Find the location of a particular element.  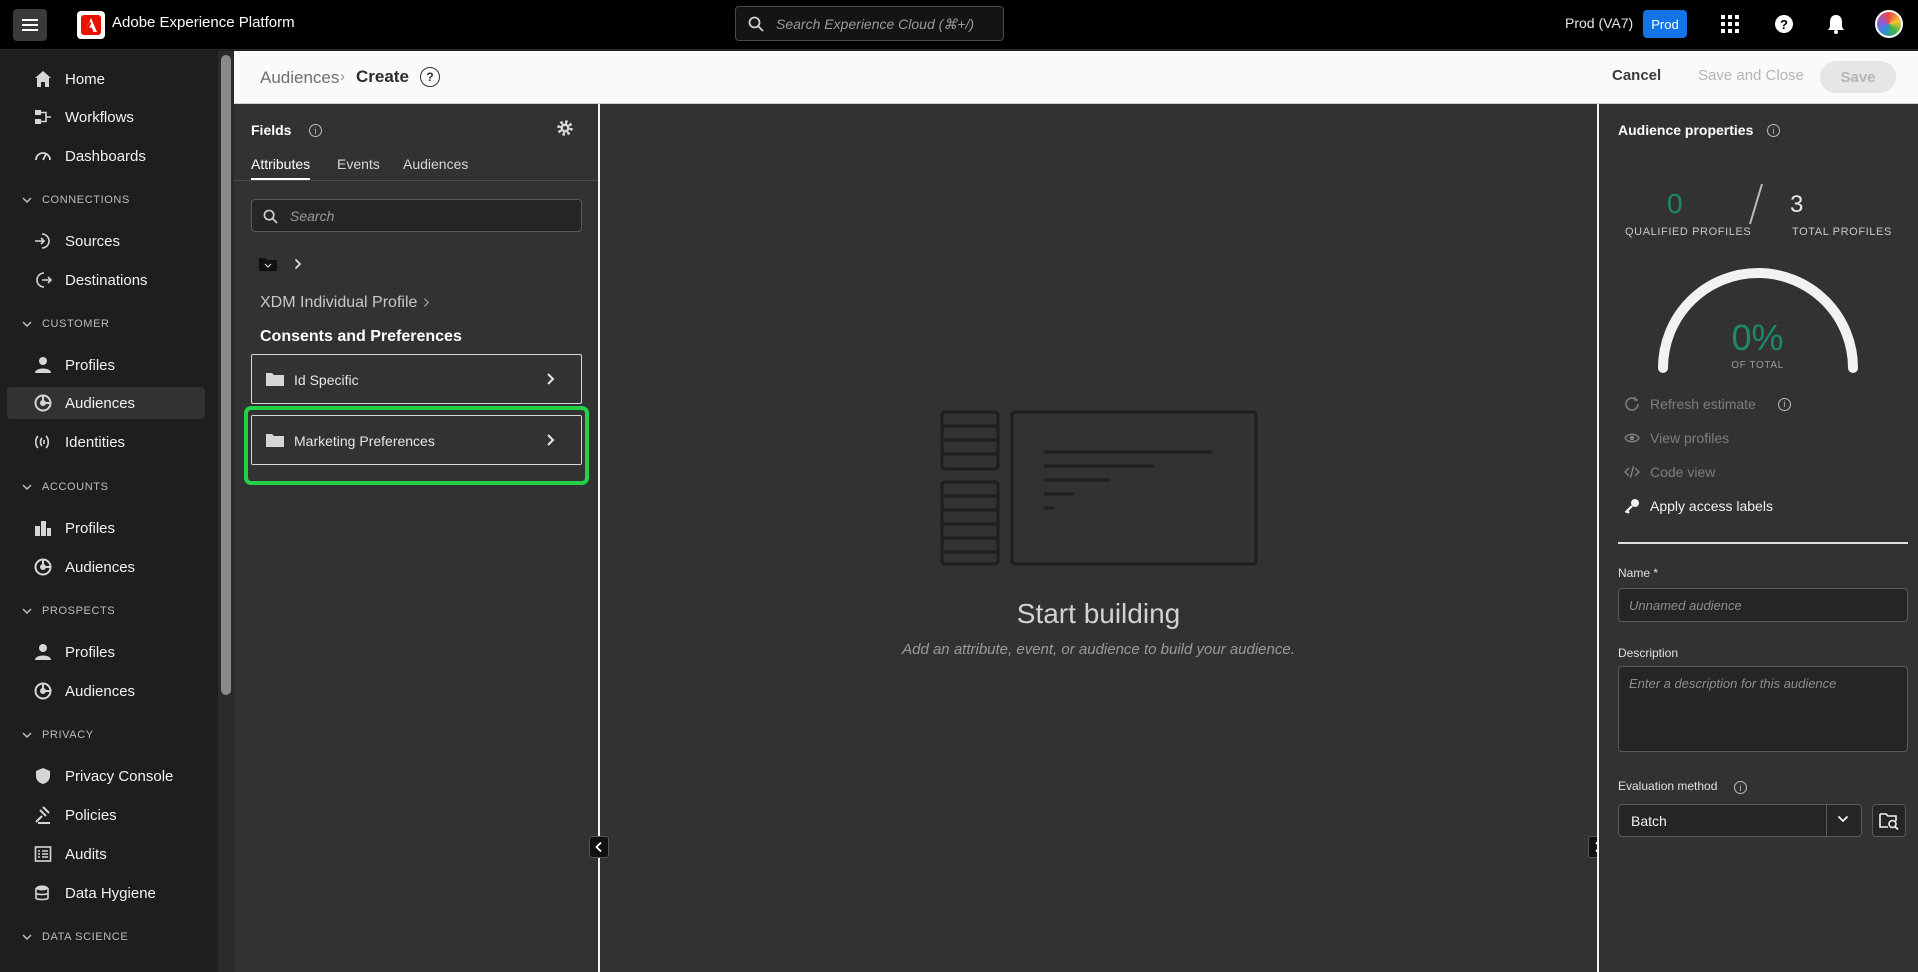

help-circle-icon: ? is located at coordinates (430, 77).